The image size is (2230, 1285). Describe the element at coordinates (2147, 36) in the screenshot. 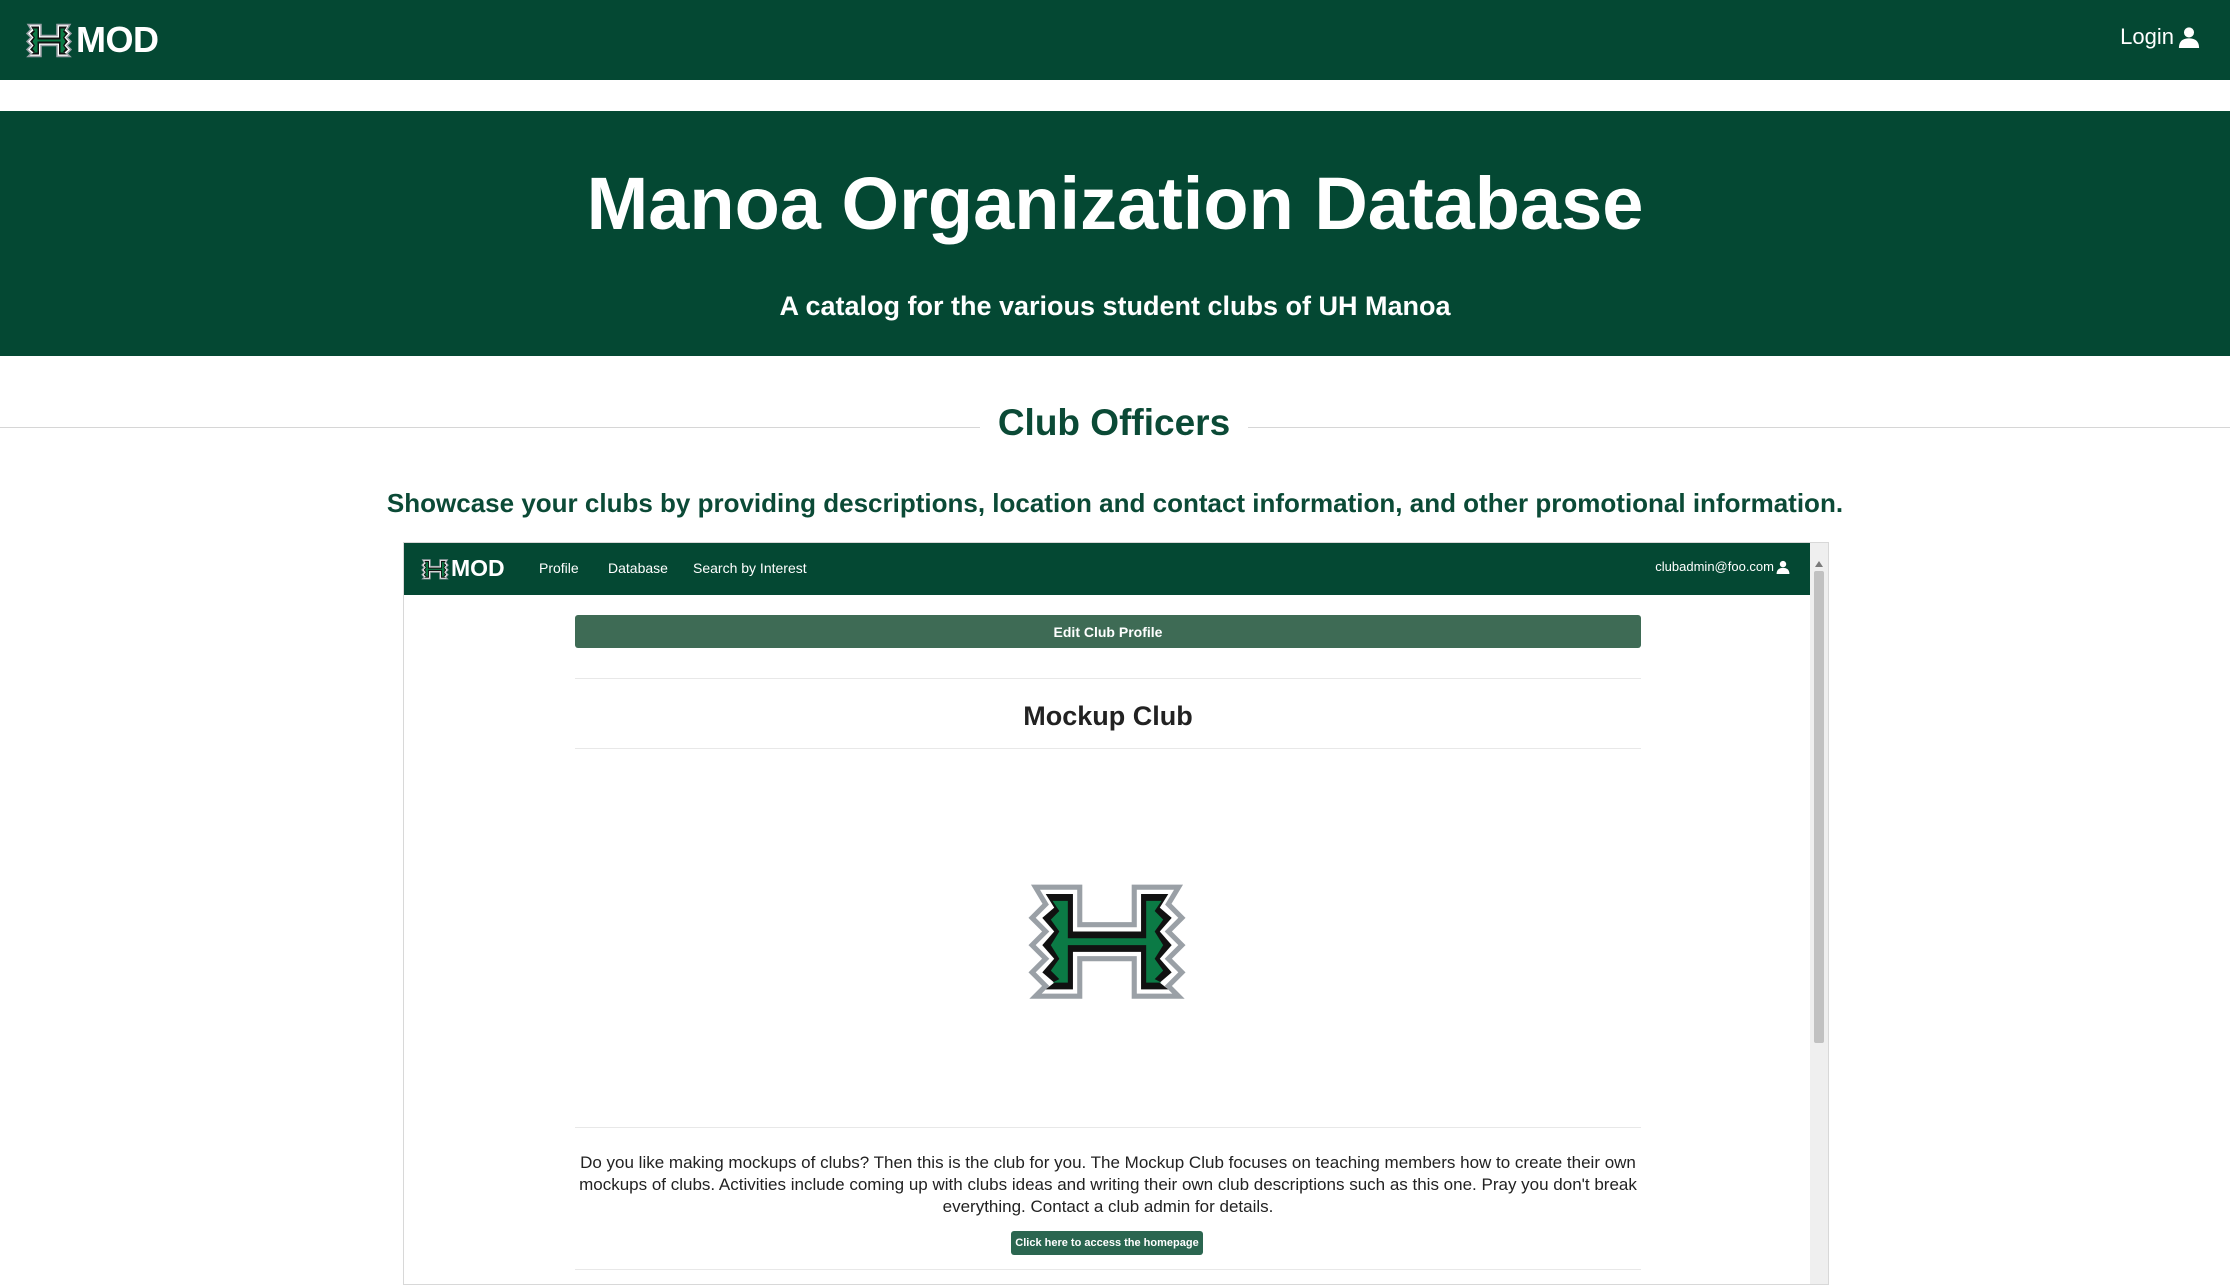

I see `login-label: Login` at that location.